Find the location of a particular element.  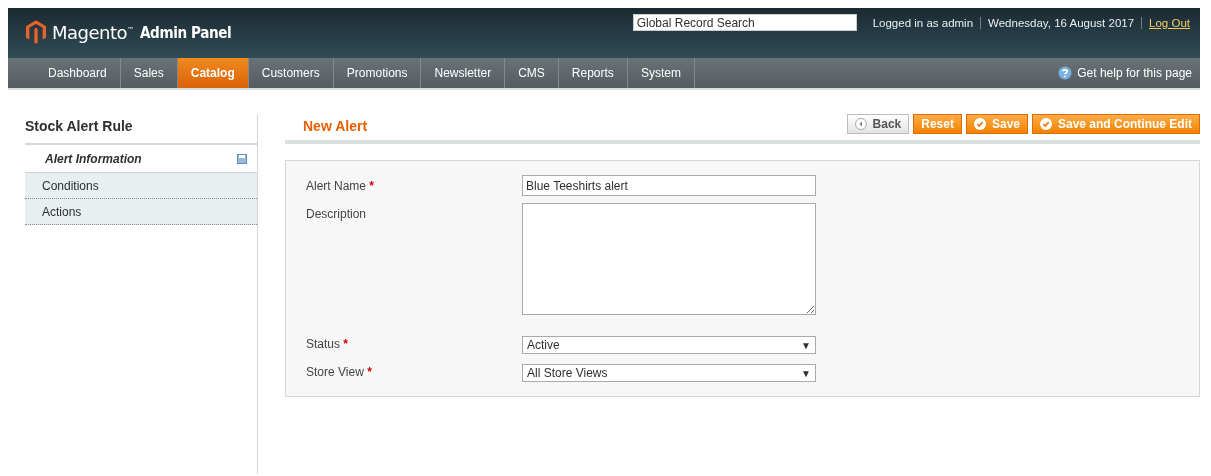

sidebar-tab: Actions is located at coordinates (141, 212).